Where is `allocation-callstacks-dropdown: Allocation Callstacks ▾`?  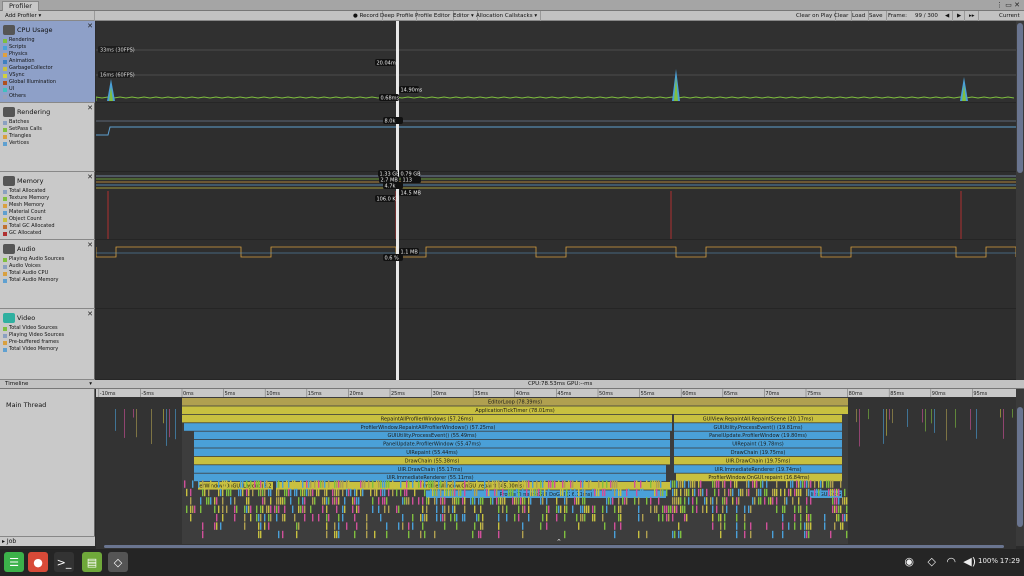
allocation-callstacks-dropdown: Allocation Callstacks ▾ is located at coordinates (507, 16).